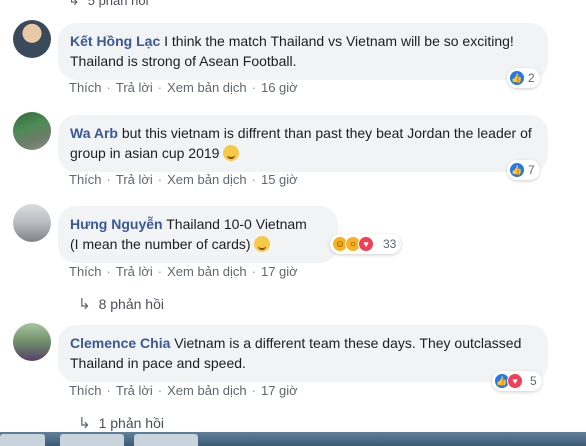 The height and width of the screenshot is (446, 586). I want to click on view-replies-label: 5 phản hồi, so click(118, 4).